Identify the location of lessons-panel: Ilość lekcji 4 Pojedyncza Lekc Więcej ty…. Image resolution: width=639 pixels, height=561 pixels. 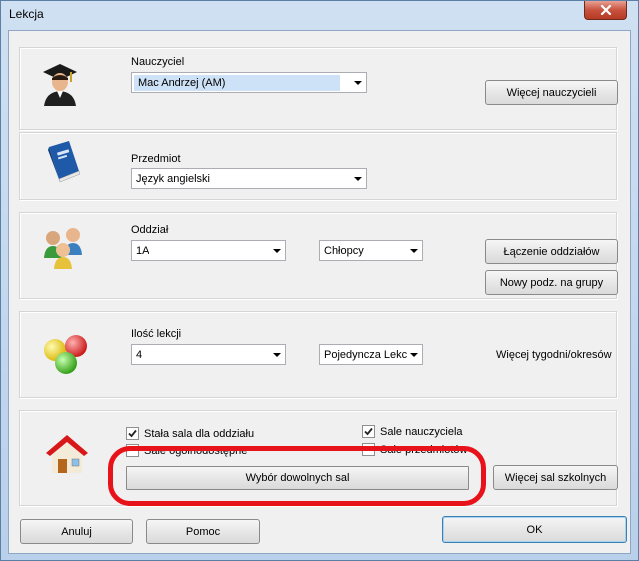
(318, 354).